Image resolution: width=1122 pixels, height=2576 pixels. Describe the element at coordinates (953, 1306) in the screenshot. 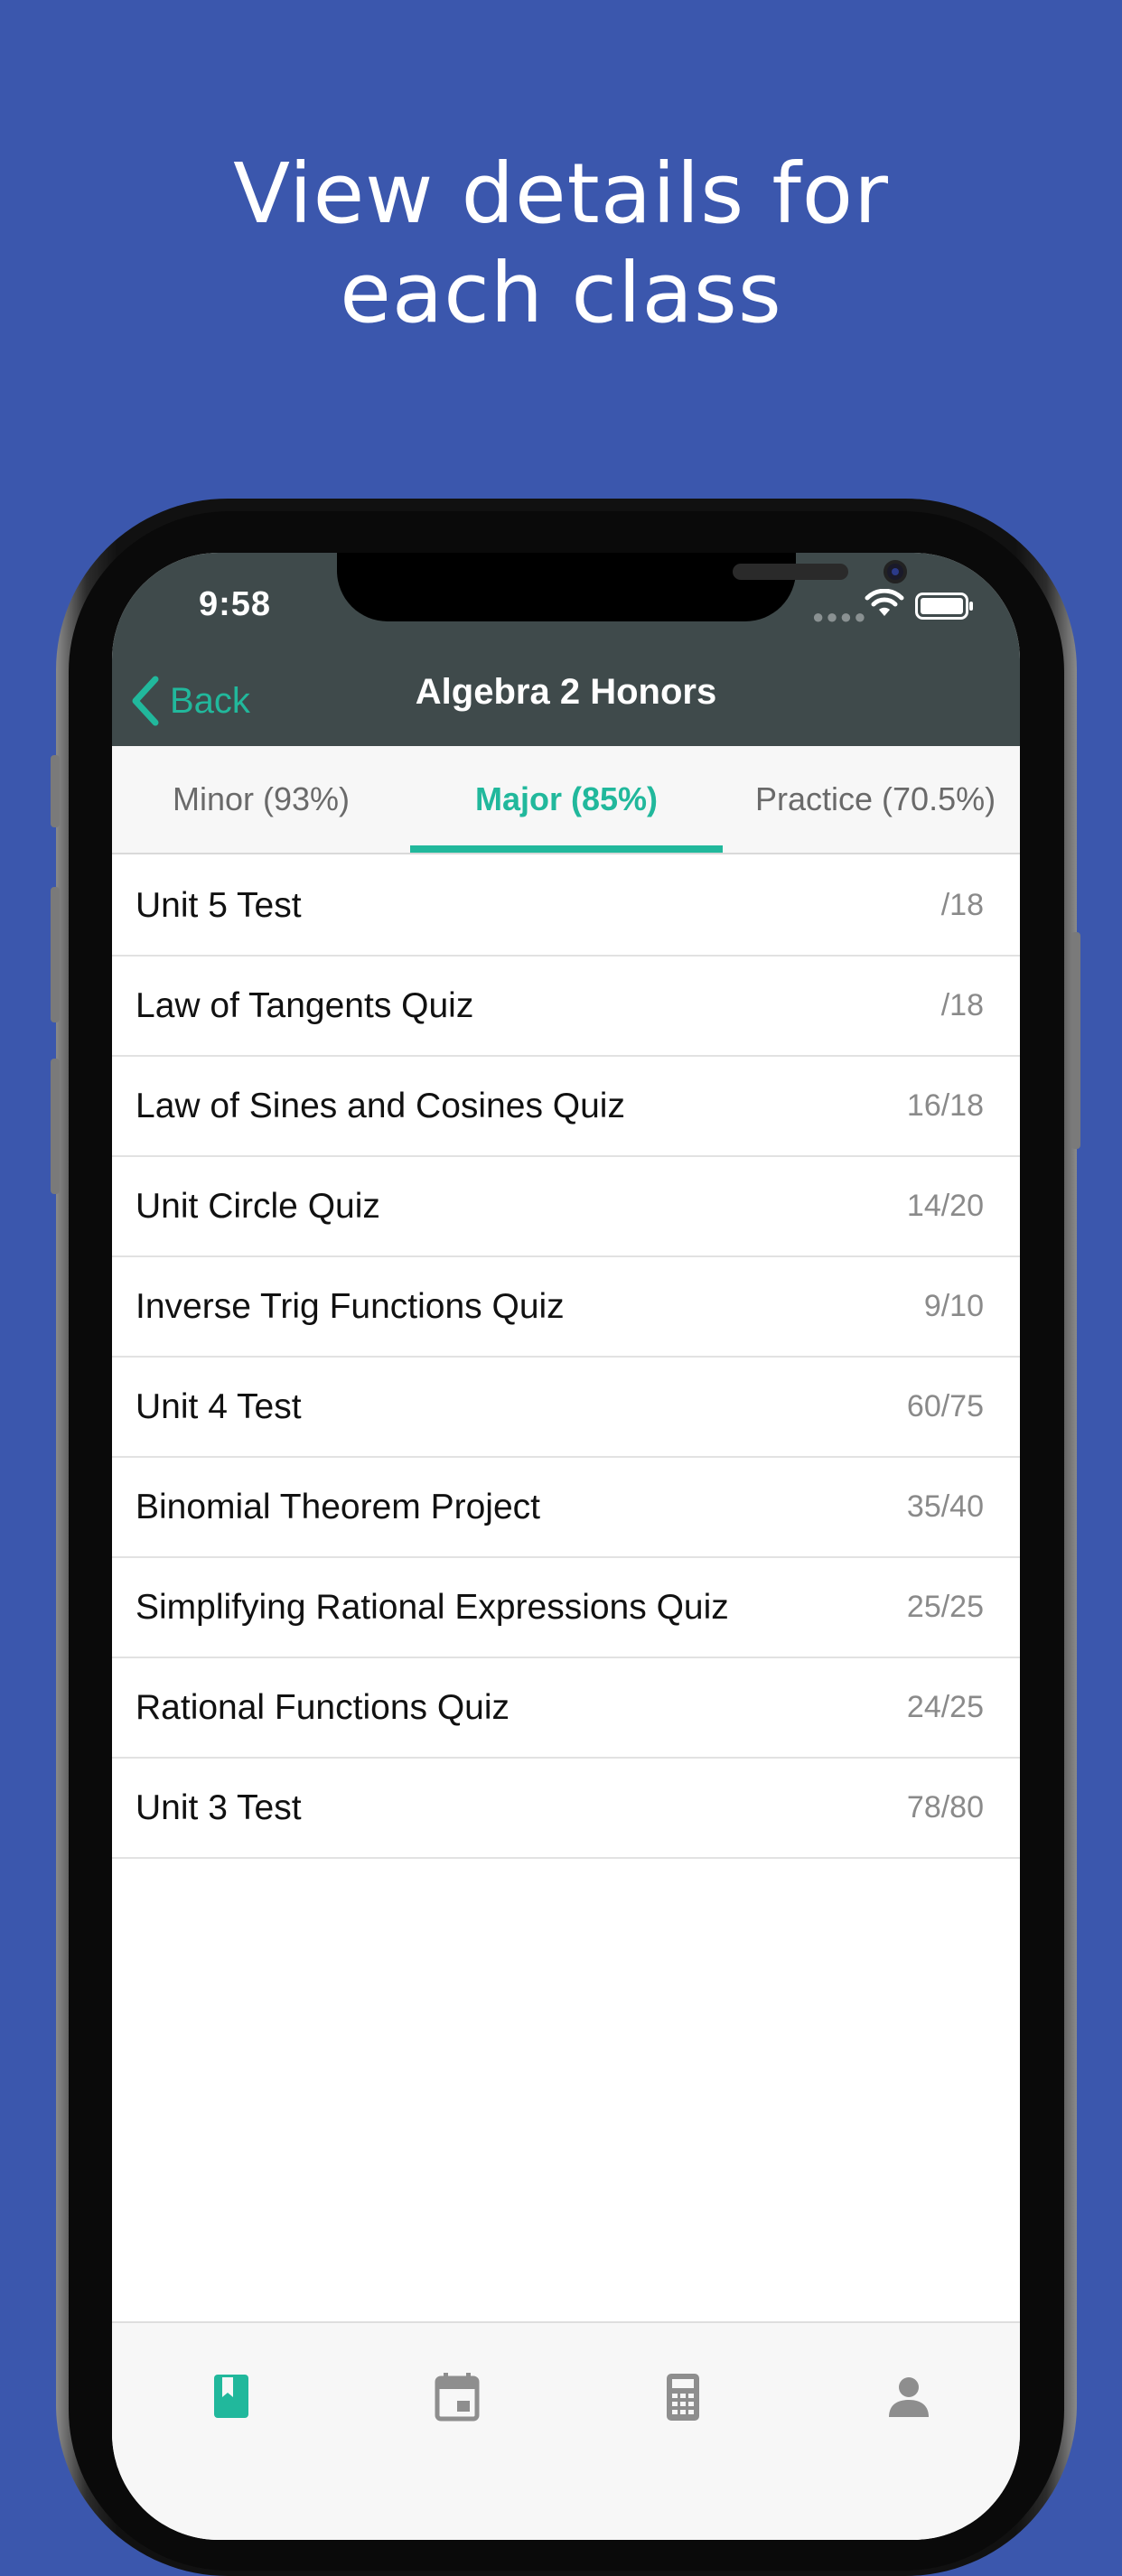

I see `assignment-score: 9/10` at that location.